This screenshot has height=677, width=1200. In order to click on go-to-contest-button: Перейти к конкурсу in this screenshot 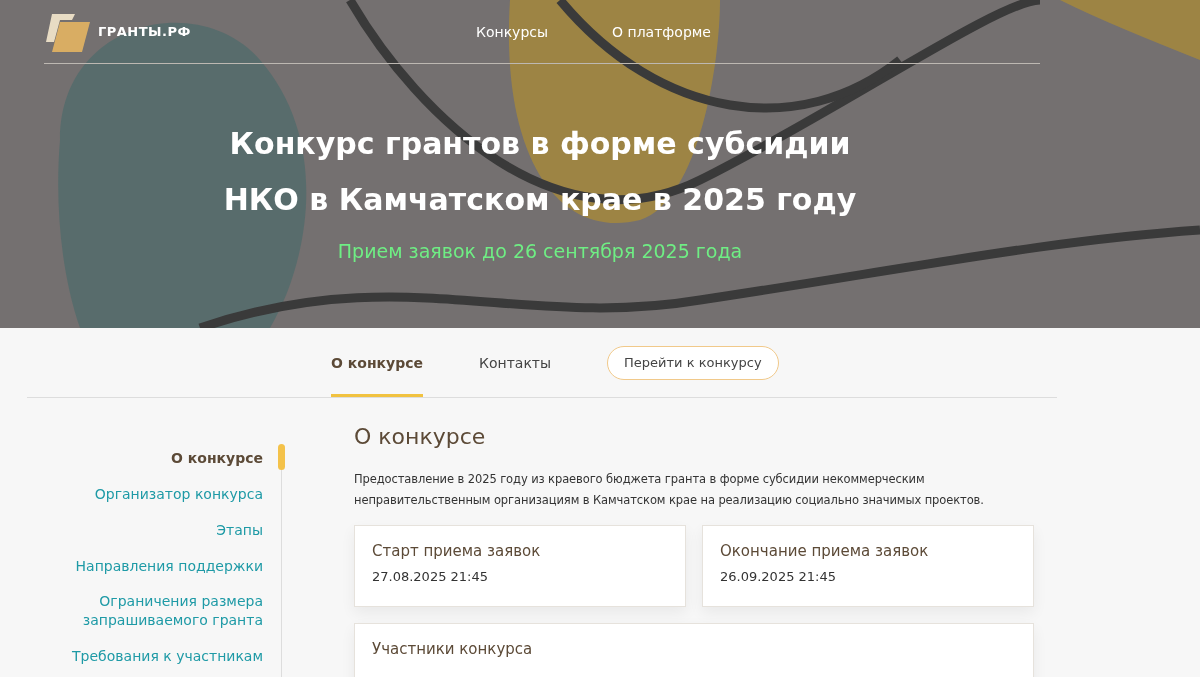, I will do `click(693, 362)`.